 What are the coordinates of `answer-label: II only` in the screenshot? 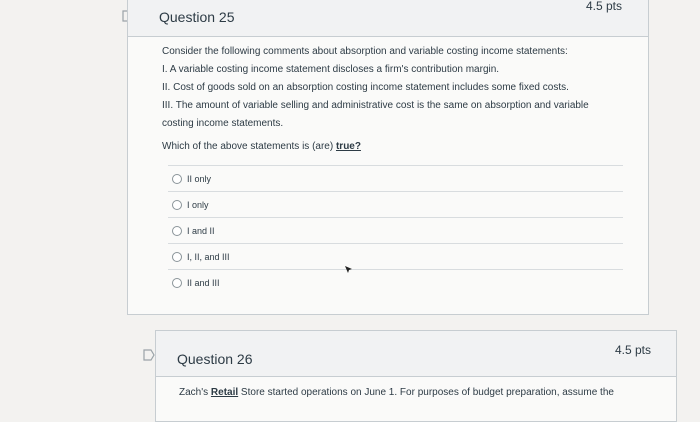 It's located at (199, 178).